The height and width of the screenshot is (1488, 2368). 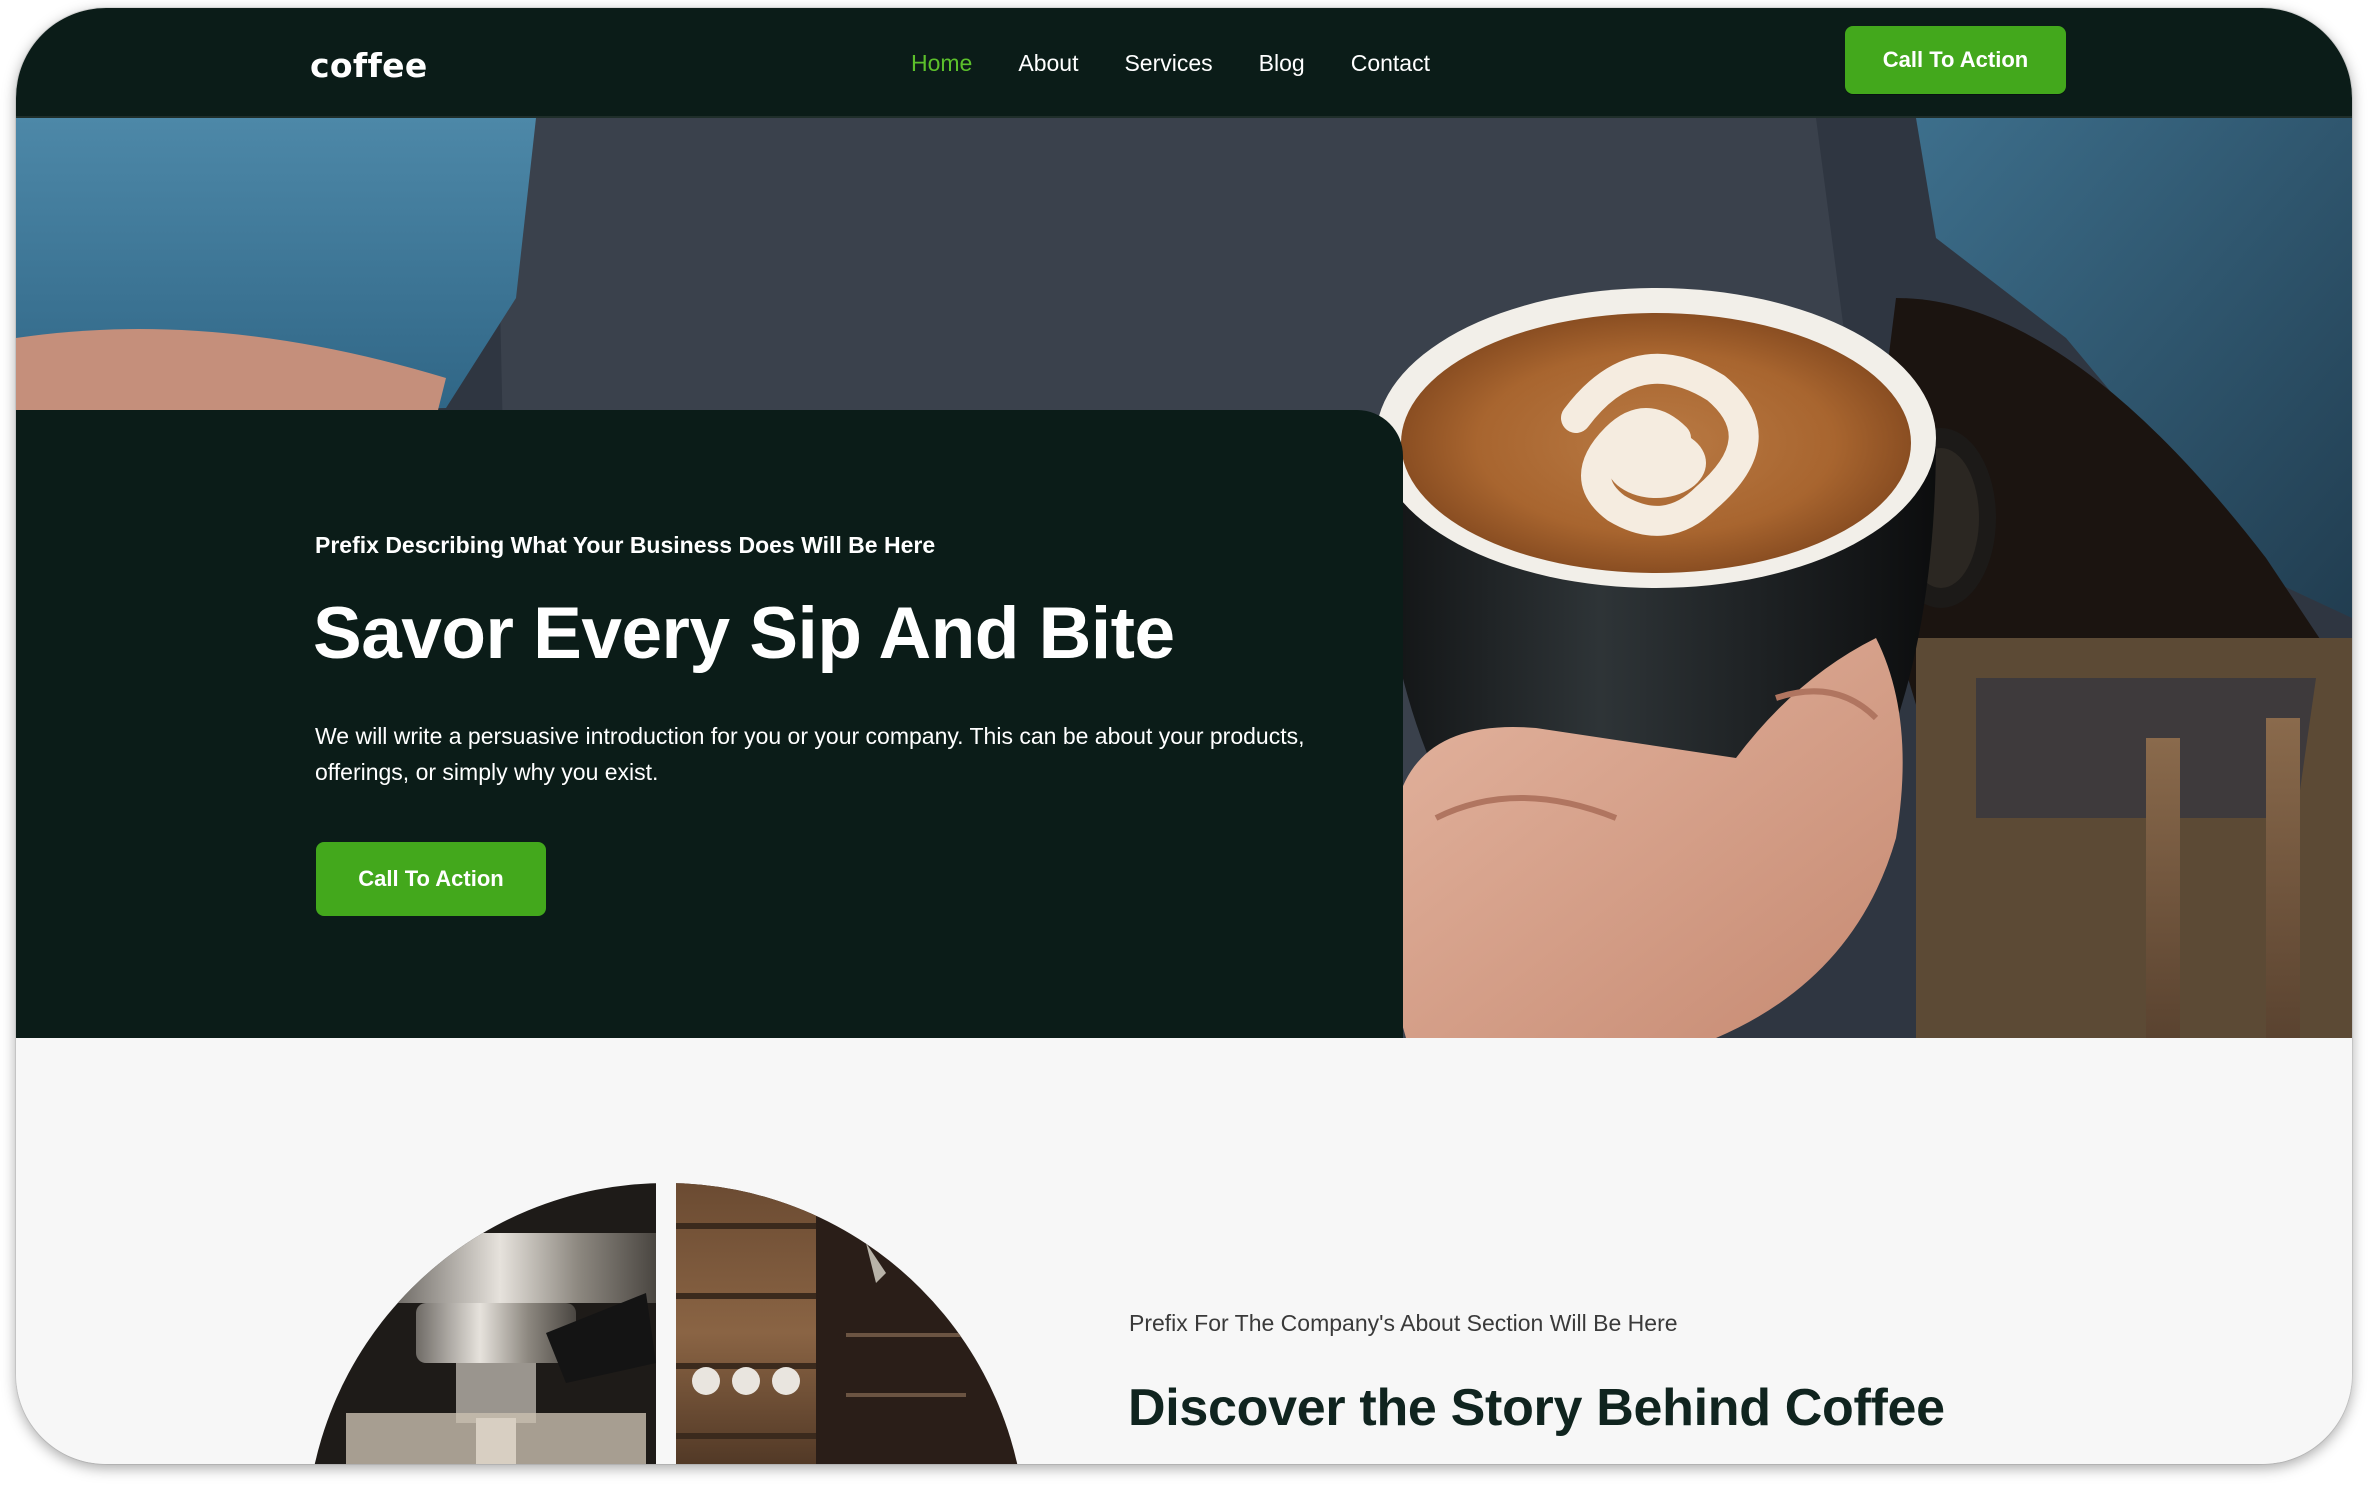 What do you see at coordinates (431, 879) in the screenshot?
I see `hero-cta-button: Call To Action` at bounding box center [431, 879].